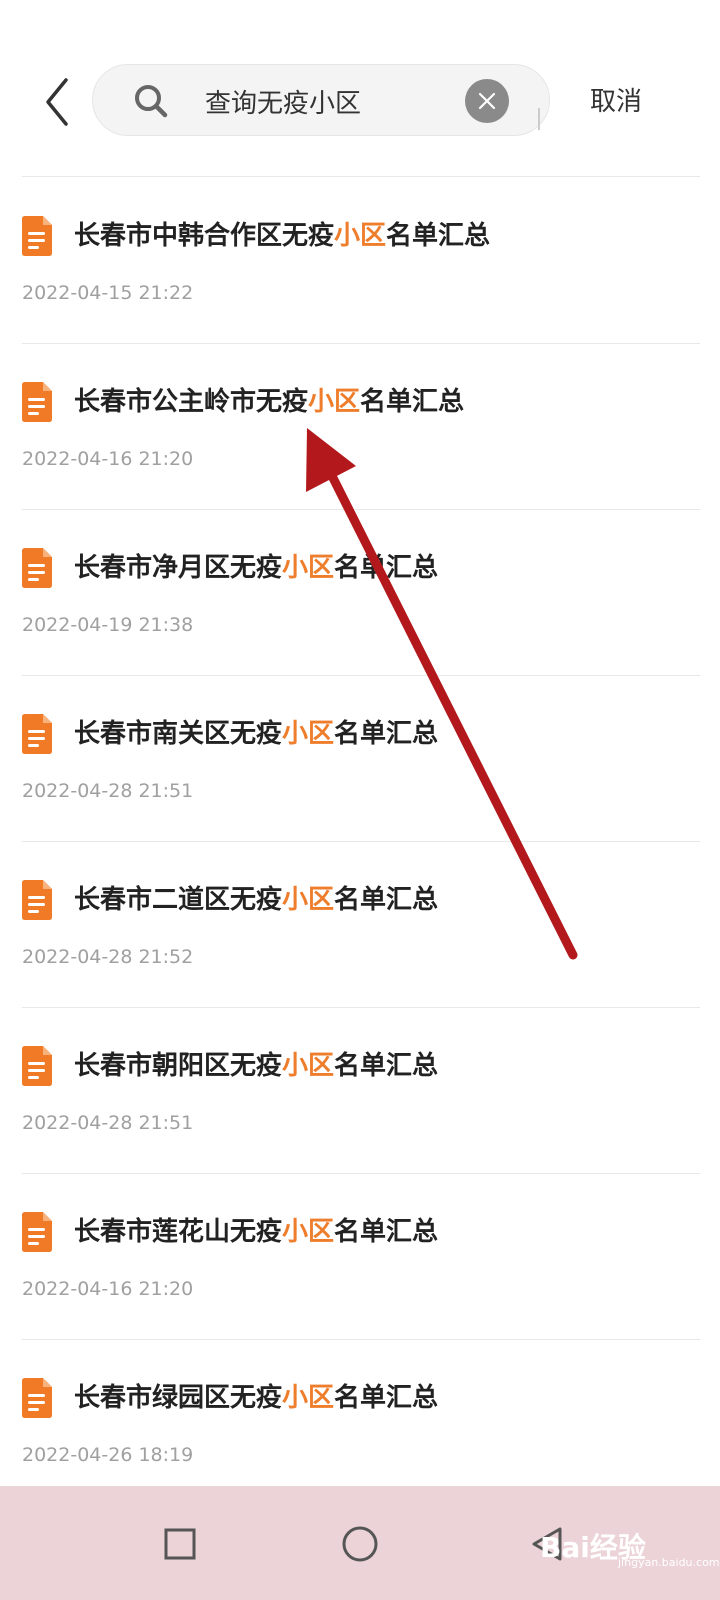 The width and height of the screenshot is (720, 1600). What do you see at coordinates (108, 625) in the screenshot?
I see `result-date: 2022-04-19 21:38` at bounding box center [108, 625].